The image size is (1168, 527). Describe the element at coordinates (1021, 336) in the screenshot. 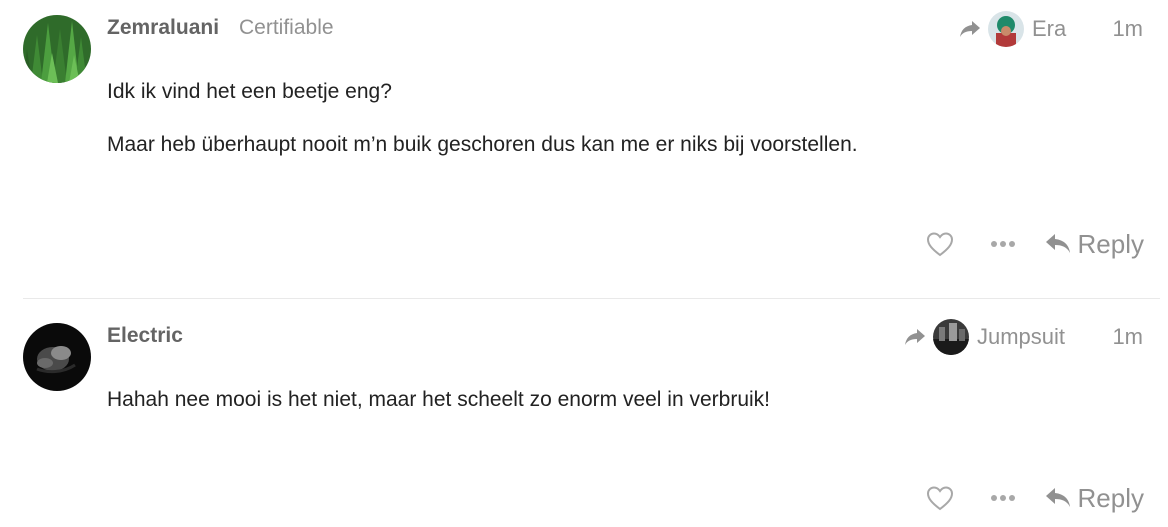

I see `reply-to-username: Jumpsuit` at that location.